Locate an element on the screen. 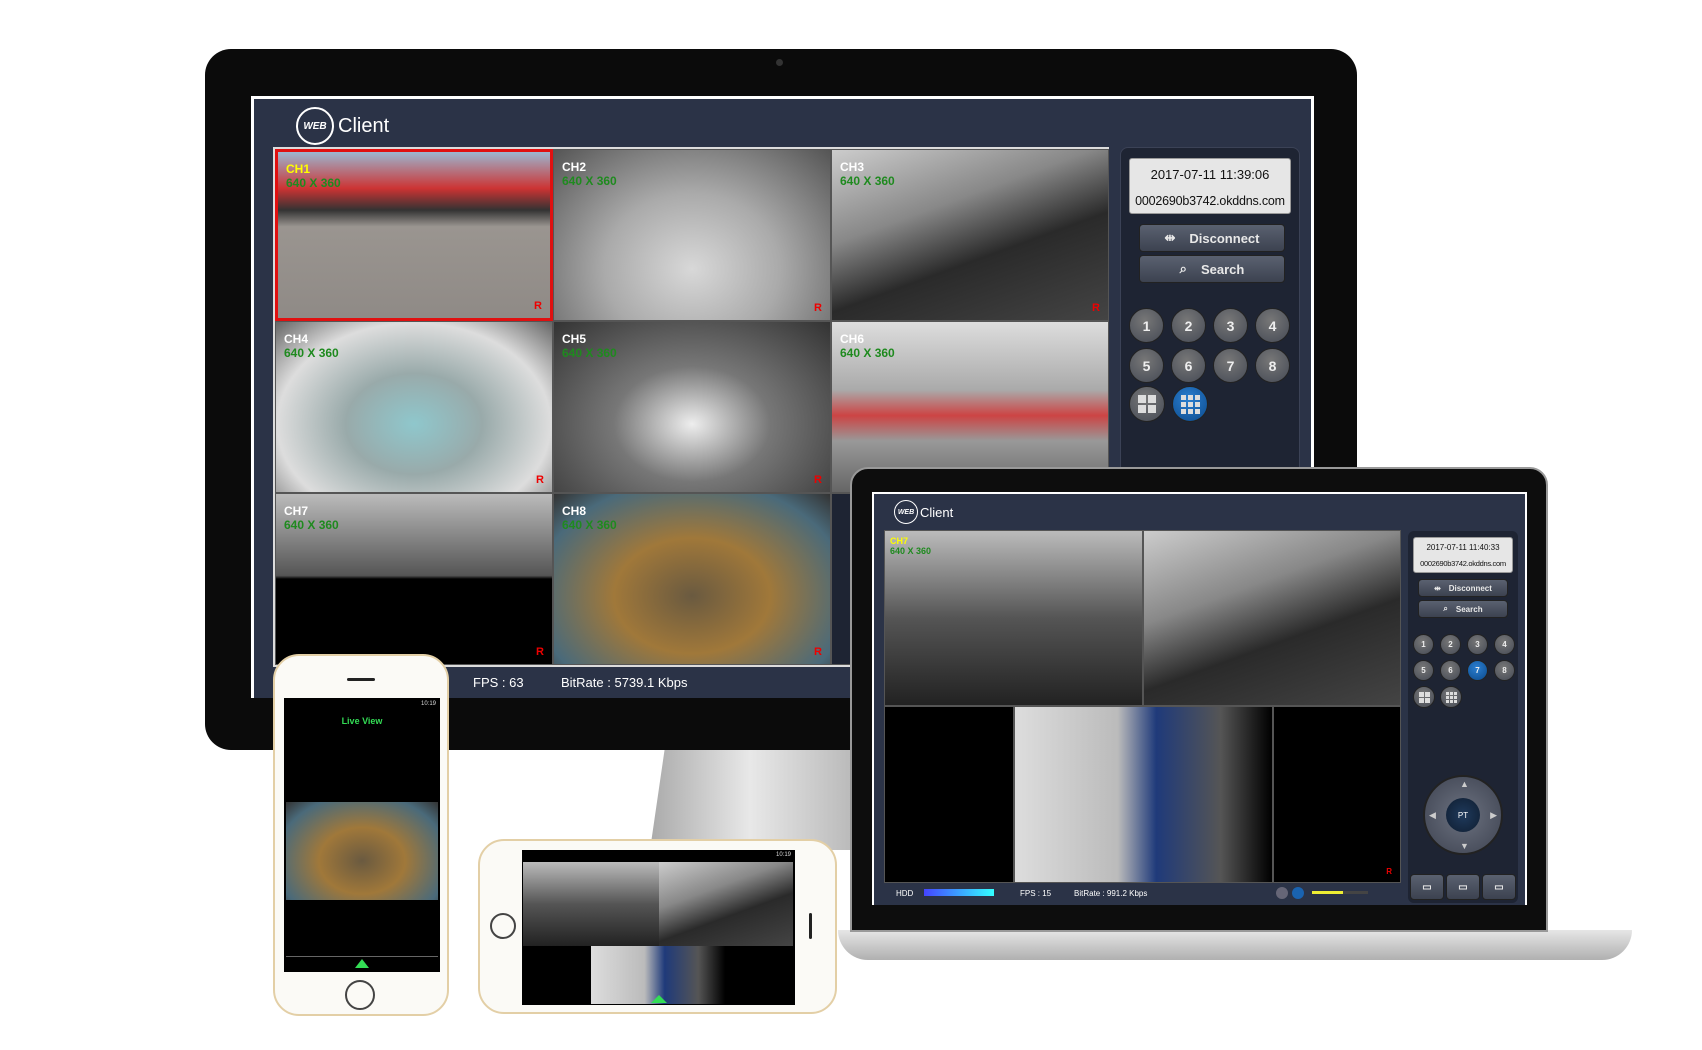 Image resolution: width=1702 pixels, height=1050 pixels. bitrate-readout: BitRate : 991.2 Kbps is located at coordinates (1111, 893).